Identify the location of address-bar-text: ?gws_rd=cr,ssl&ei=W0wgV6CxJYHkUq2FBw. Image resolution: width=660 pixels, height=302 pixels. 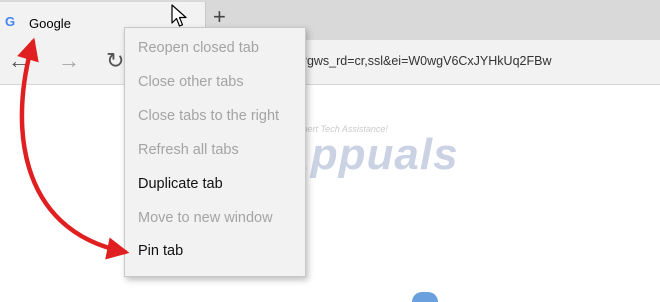
(425, 61).